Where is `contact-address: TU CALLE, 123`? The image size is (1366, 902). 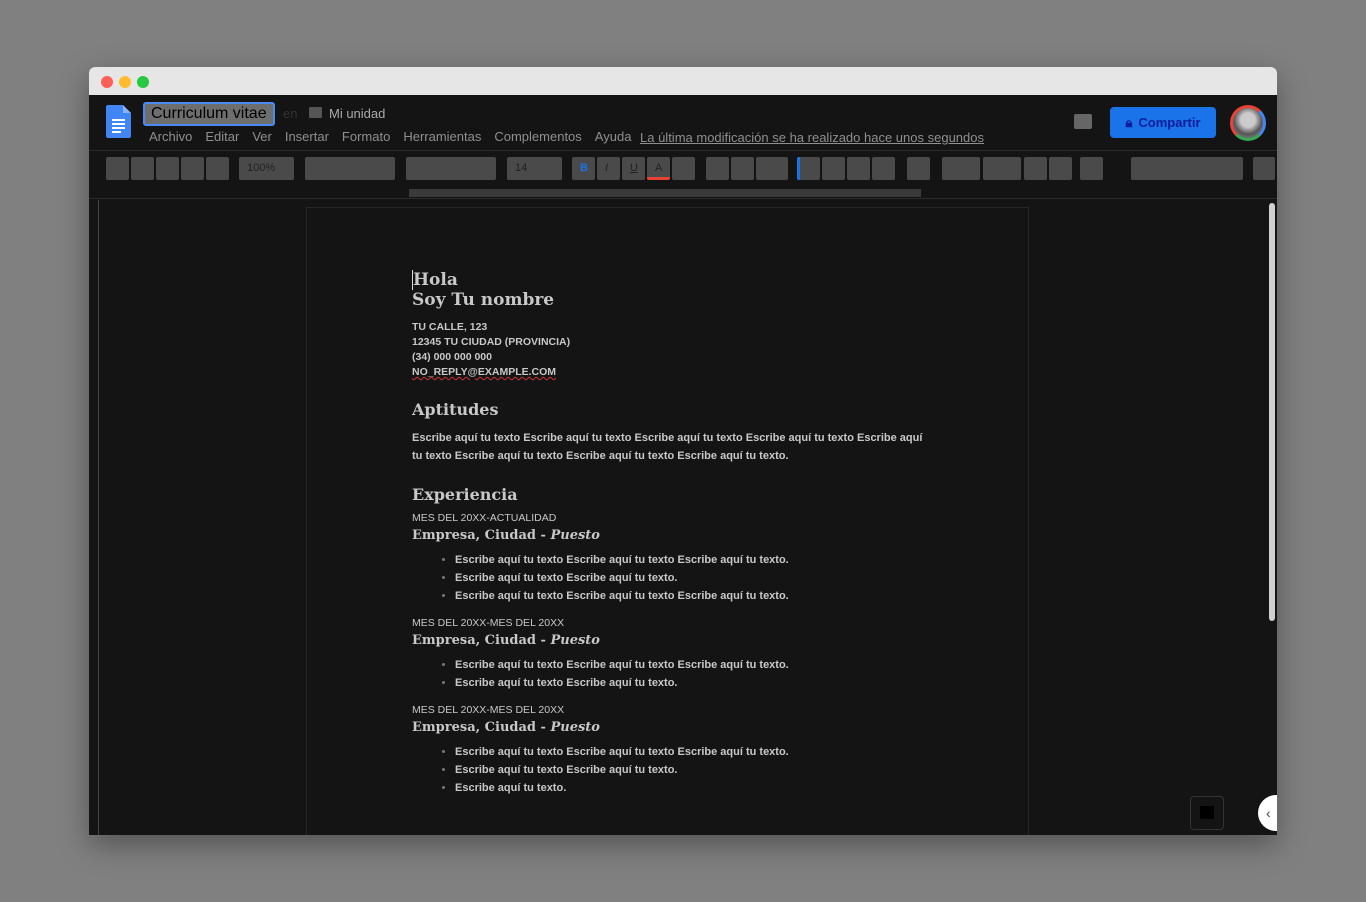
contact-address: TU CALLE, 123 is located at coordinates (450, 327).